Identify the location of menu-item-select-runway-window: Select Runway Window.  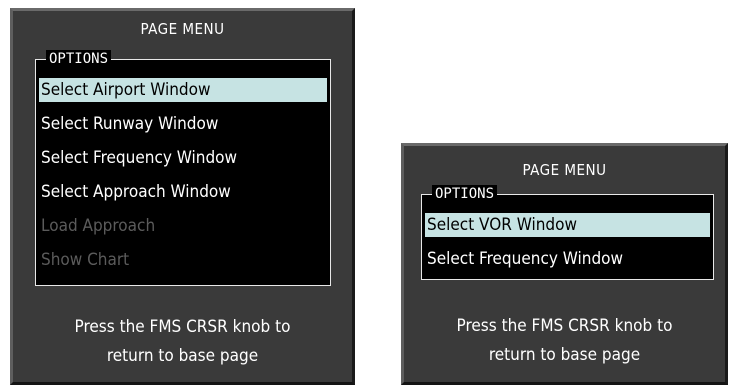
(183, 124).